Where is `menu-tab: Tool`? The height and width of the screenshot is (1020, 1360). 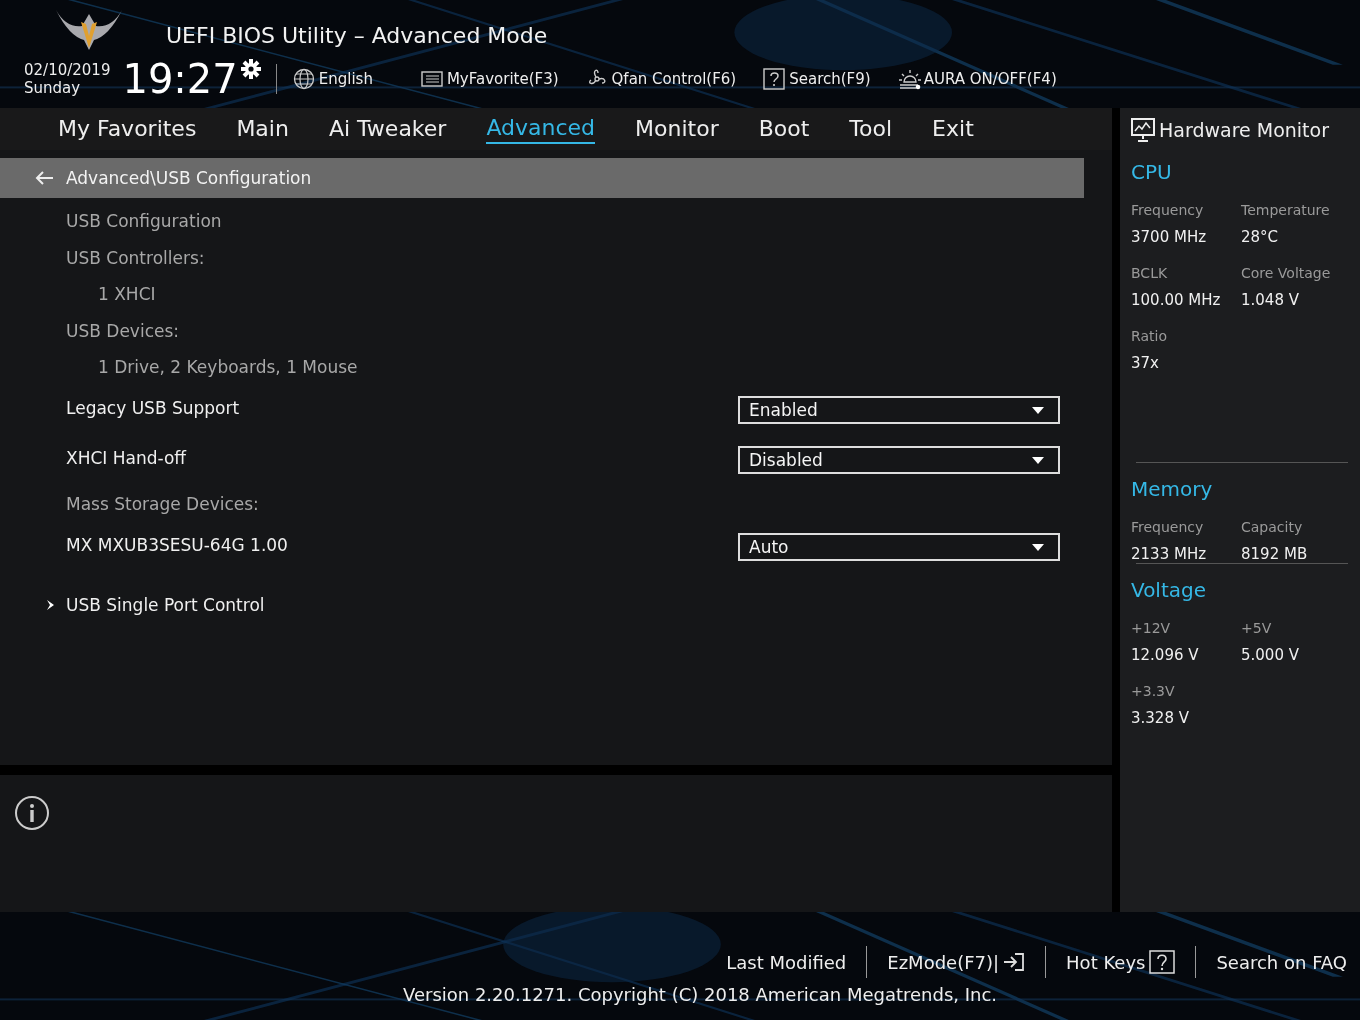
menu-tab: Tool is located at coordinates (871, 129).